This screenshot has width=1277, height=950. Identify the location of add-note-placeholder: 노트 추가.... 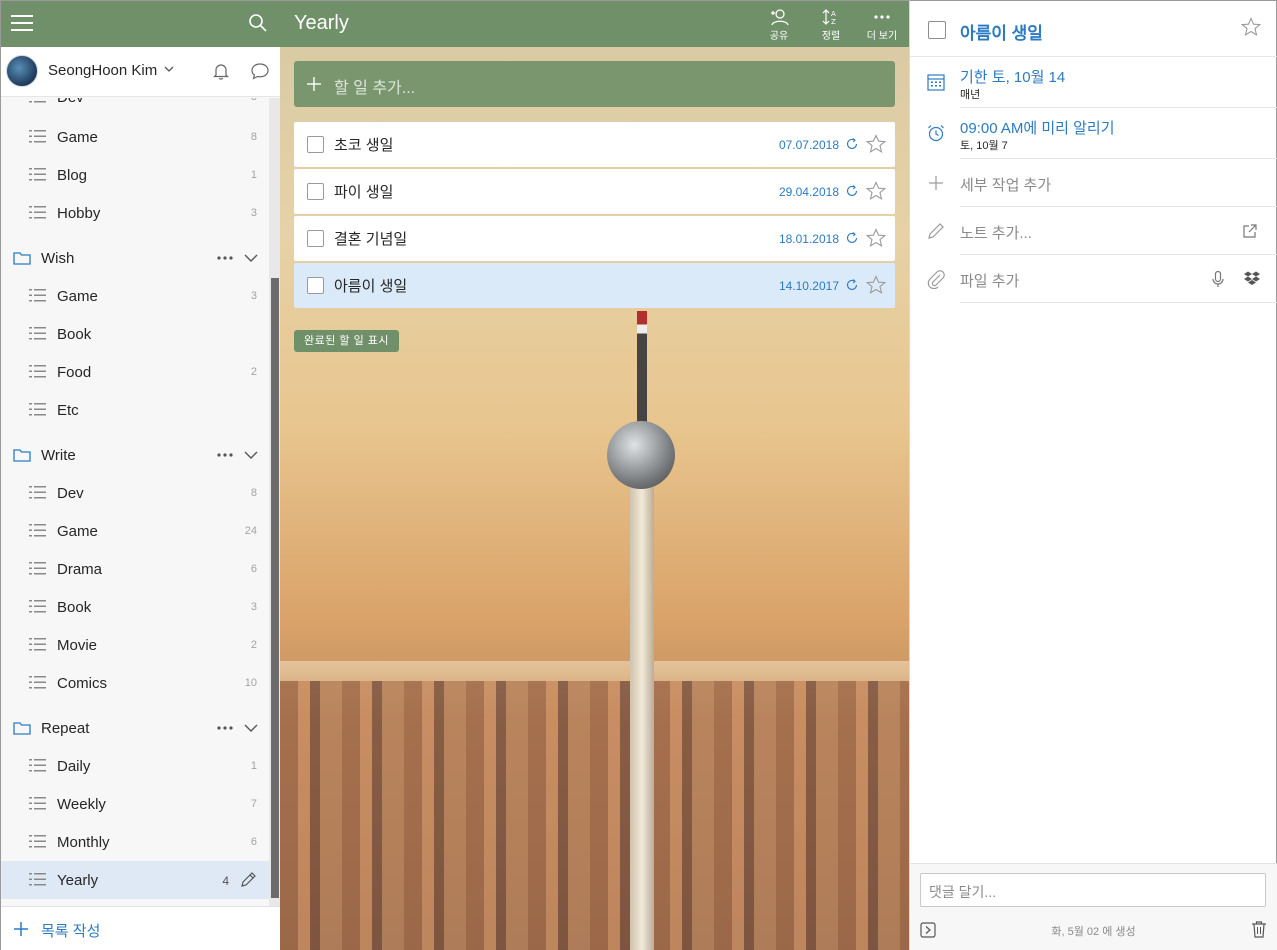
(996, 233).